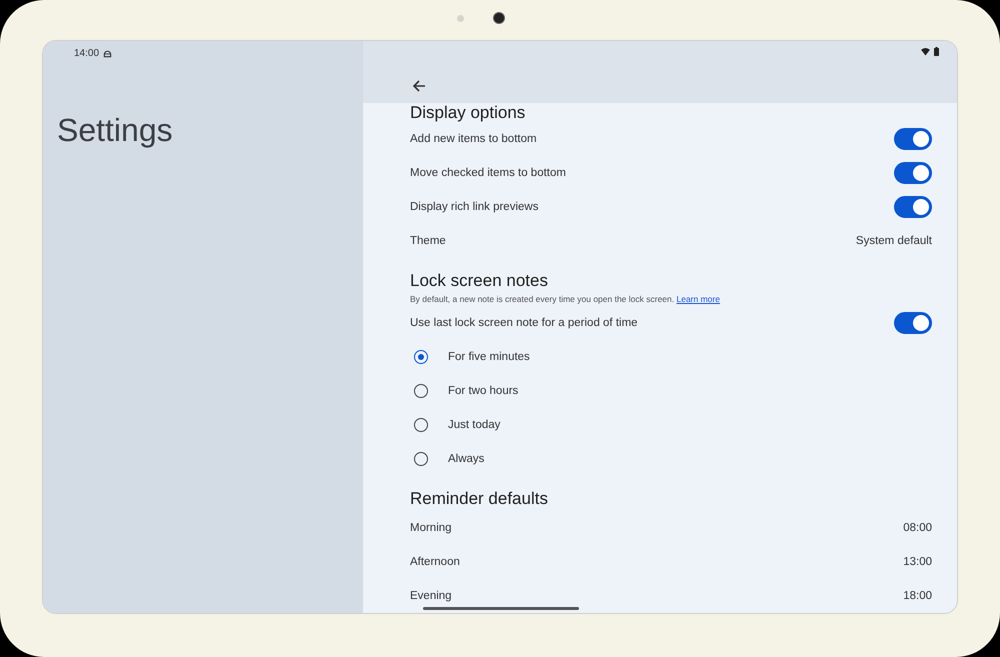 The width and height of the screenshot is (1000, 657). Describe the element at coordinates (499, 18) in the screenshot. I see `camera-icon` at that location.